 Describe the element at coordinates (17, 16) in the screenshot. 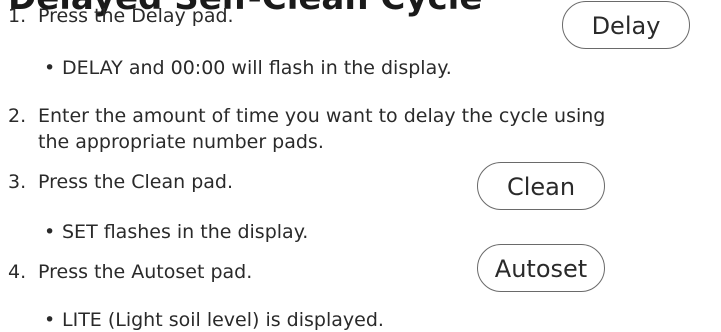

I see `step-number: 1.` at that location.